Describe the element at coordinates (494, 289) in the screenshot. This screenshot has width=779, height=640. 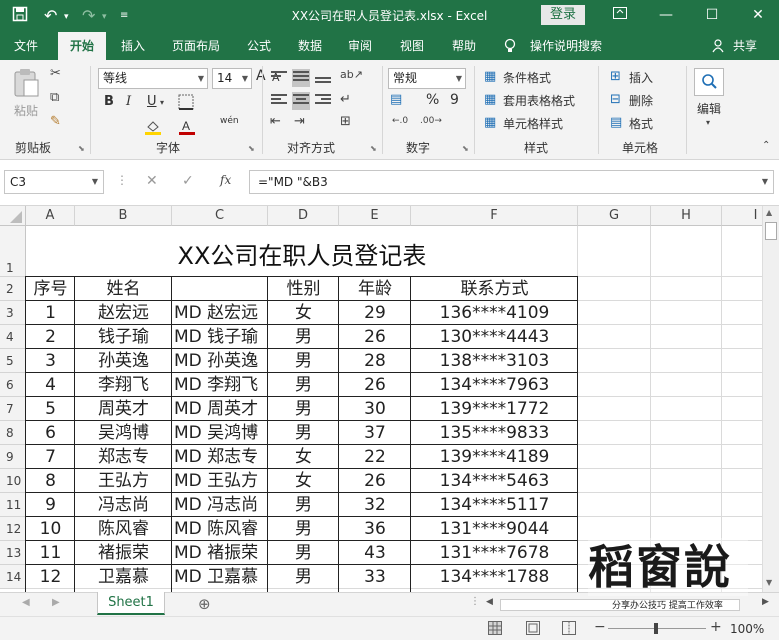
I see `header-cell-f: 联系方式` at that location.